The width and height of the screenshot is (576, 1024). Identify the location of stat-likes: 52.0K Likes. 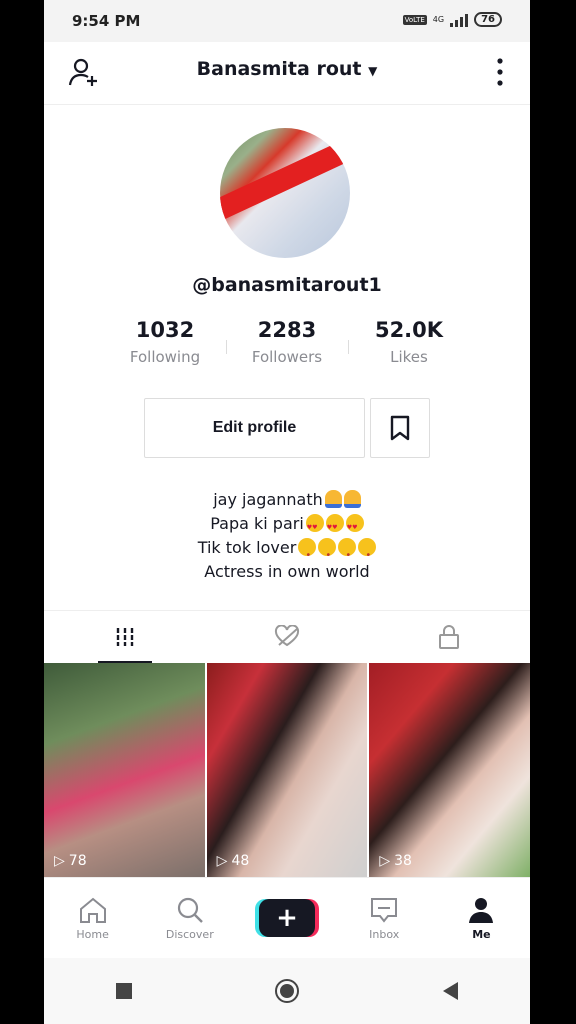
(409, 342).